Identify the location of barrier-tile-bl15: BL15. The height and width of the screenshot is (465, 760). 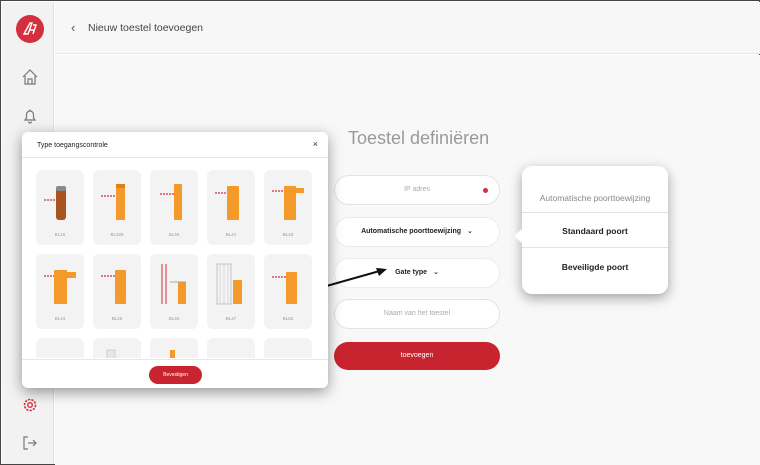
(60, 207).